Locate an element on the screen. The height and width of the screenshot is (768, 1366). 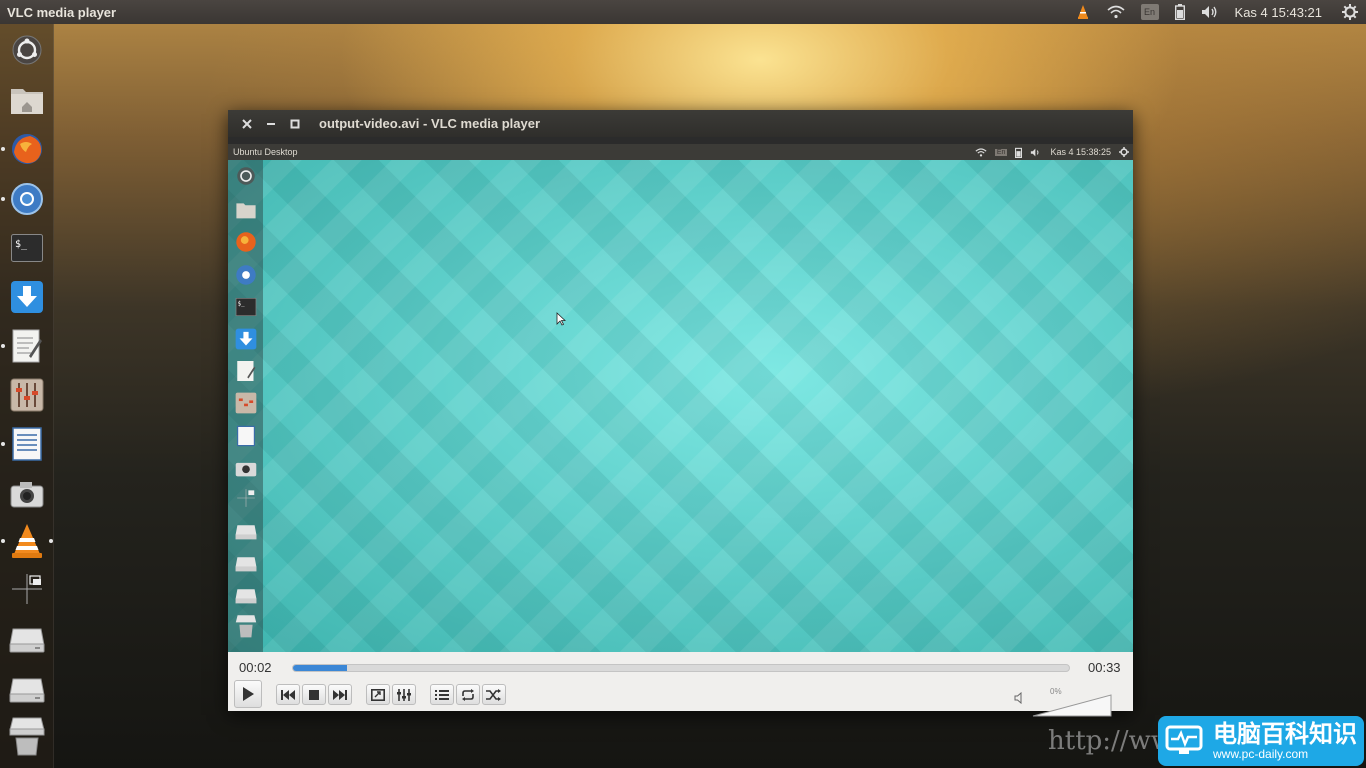
previous-icon is located at coordinates (288, 694).